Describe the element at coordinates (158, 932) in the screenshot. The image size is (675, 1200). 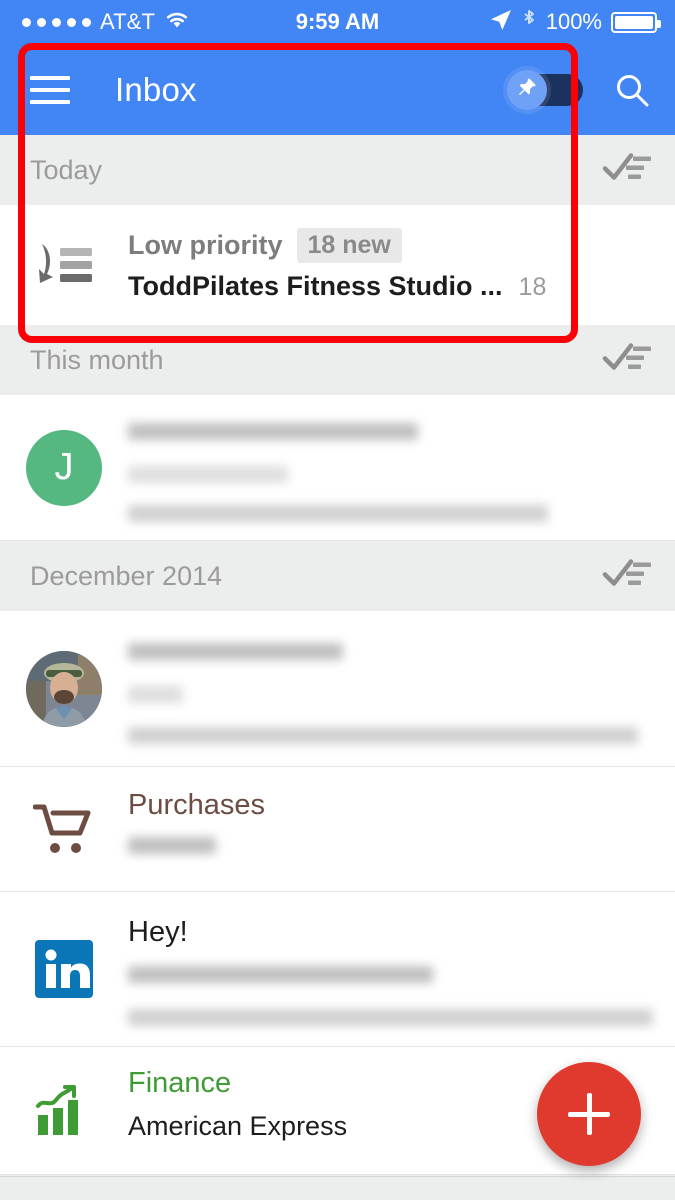
I see `bundle-title: Hey!` at that location.